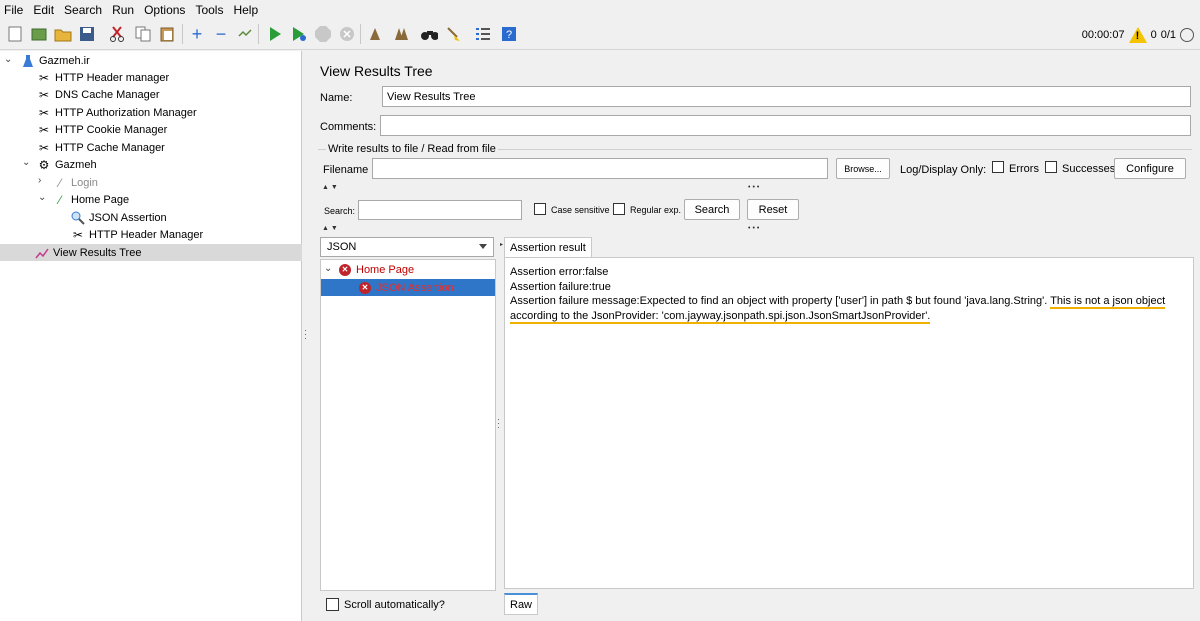  I want to click on scroll-auto-area: Scroll automatically?, so click(408, 605).